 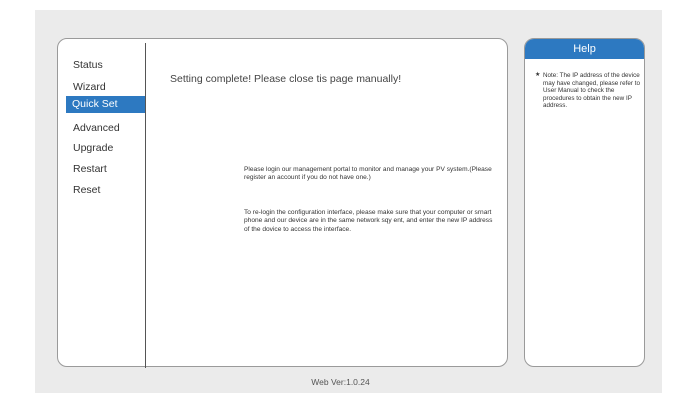 I want to click on nav-item-reset: Reset, so click(x=86, y=190).